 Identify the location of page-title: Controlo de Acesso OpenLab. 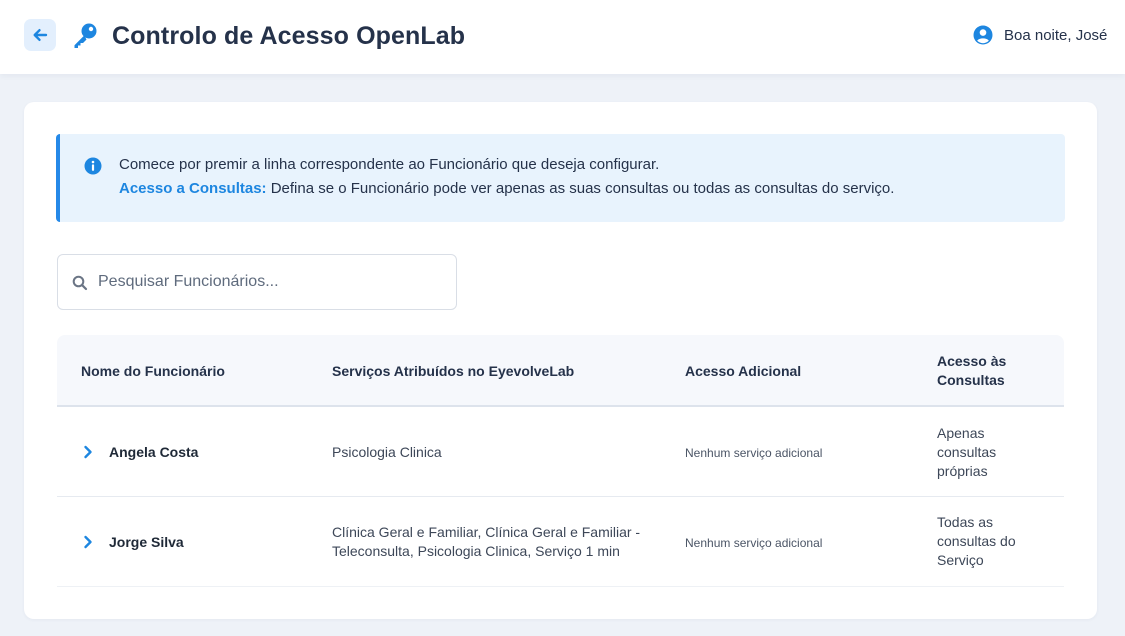
(289, 36).